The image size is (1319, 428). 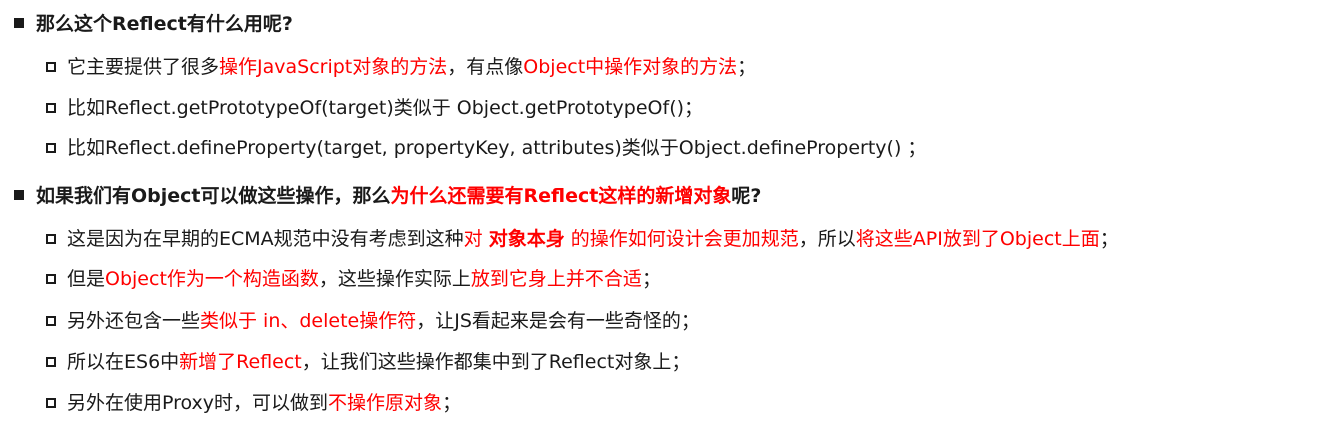 What do you see at coordinates (630, 67) in the screenshot?
I see `highlight-segment: Object中操作对象的方法` at bounding box center [630, 67].